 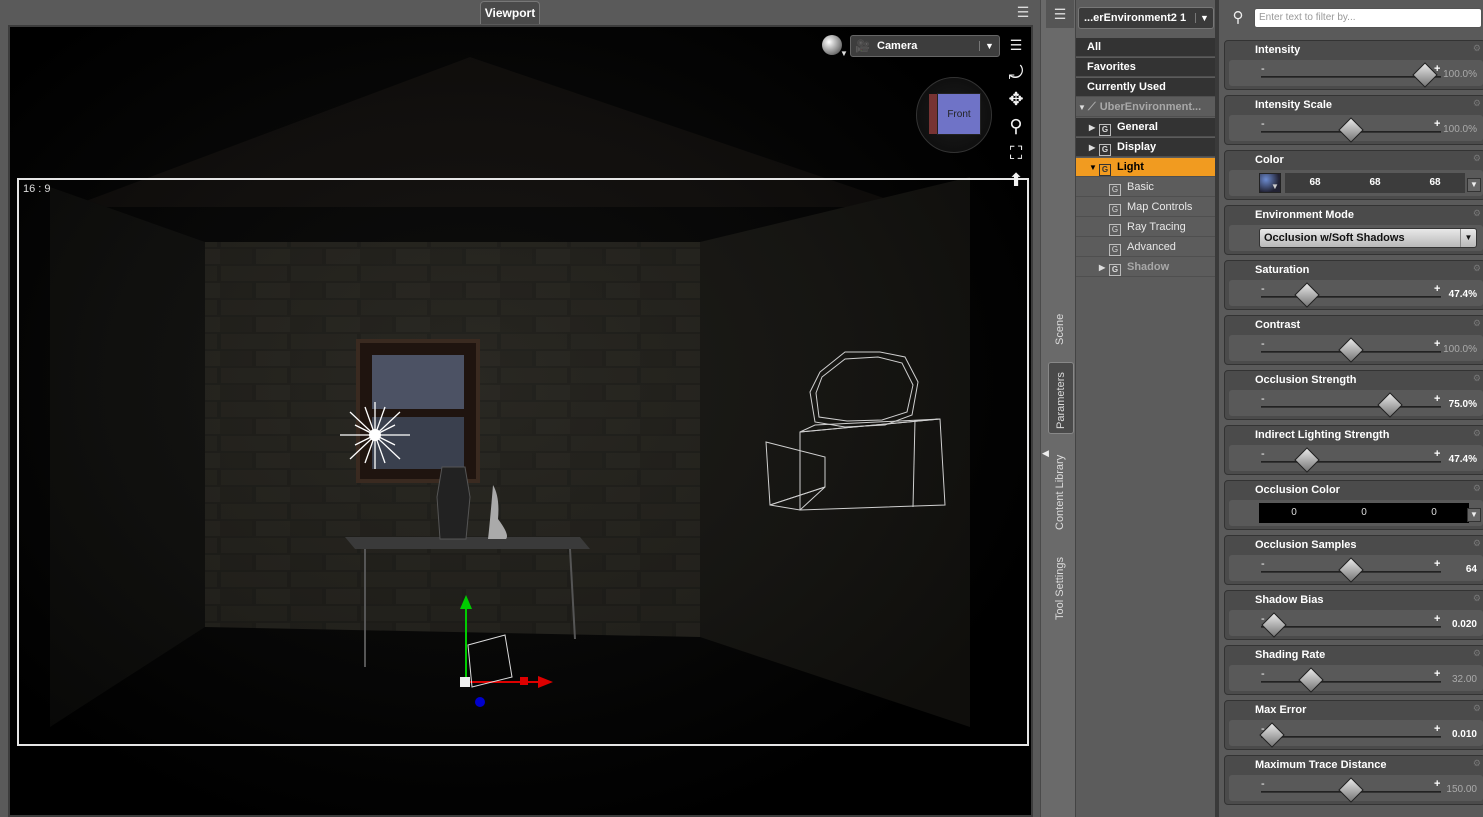 I want to click on collapse-left-icon: ◀, so click(x=1045, y=453).